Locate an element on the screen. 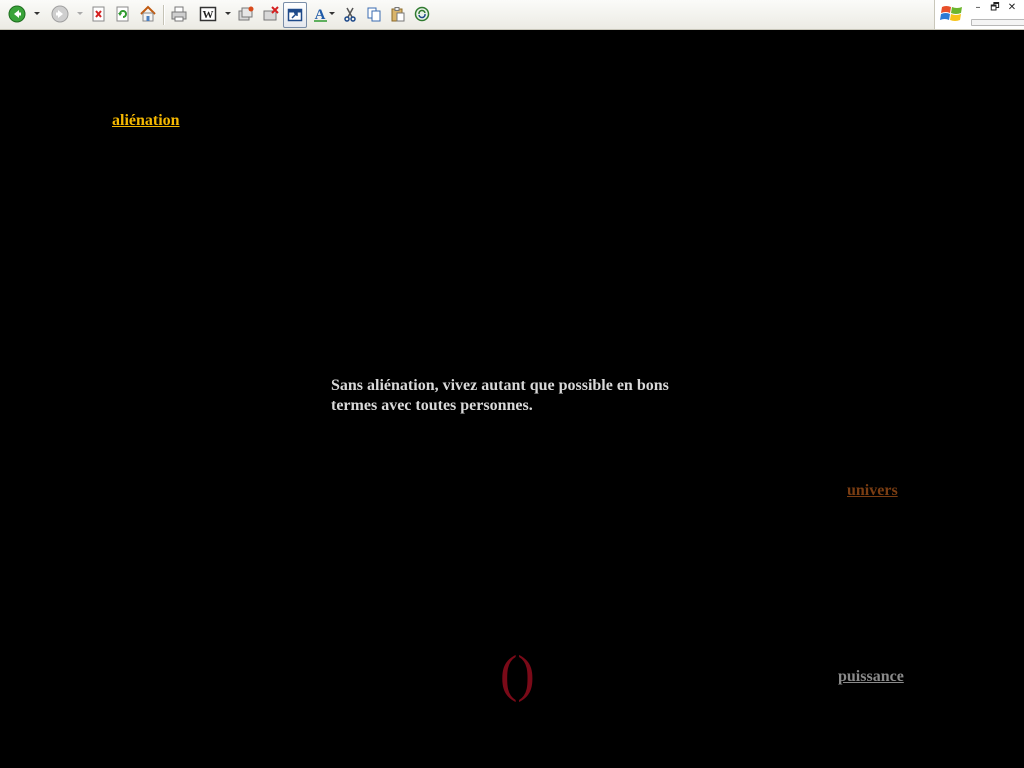  home-icon is located at coordinates (148, 13).